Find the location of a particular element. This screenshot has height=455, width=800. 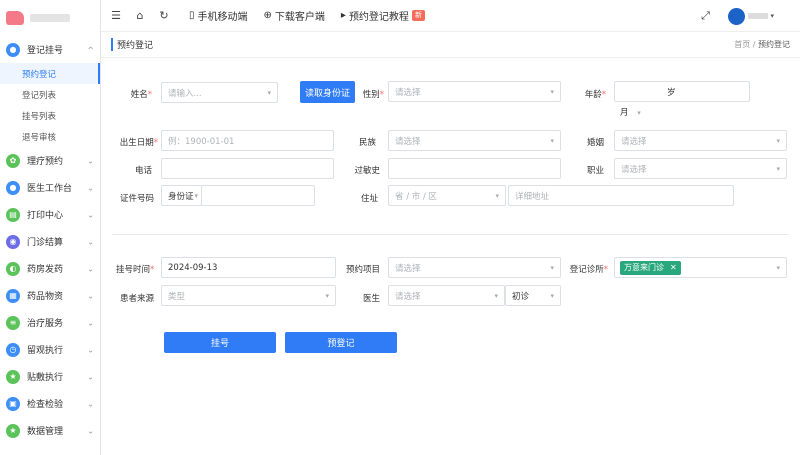

marriage-select: 请选择 ▾ is located at coordinates (700, 140).